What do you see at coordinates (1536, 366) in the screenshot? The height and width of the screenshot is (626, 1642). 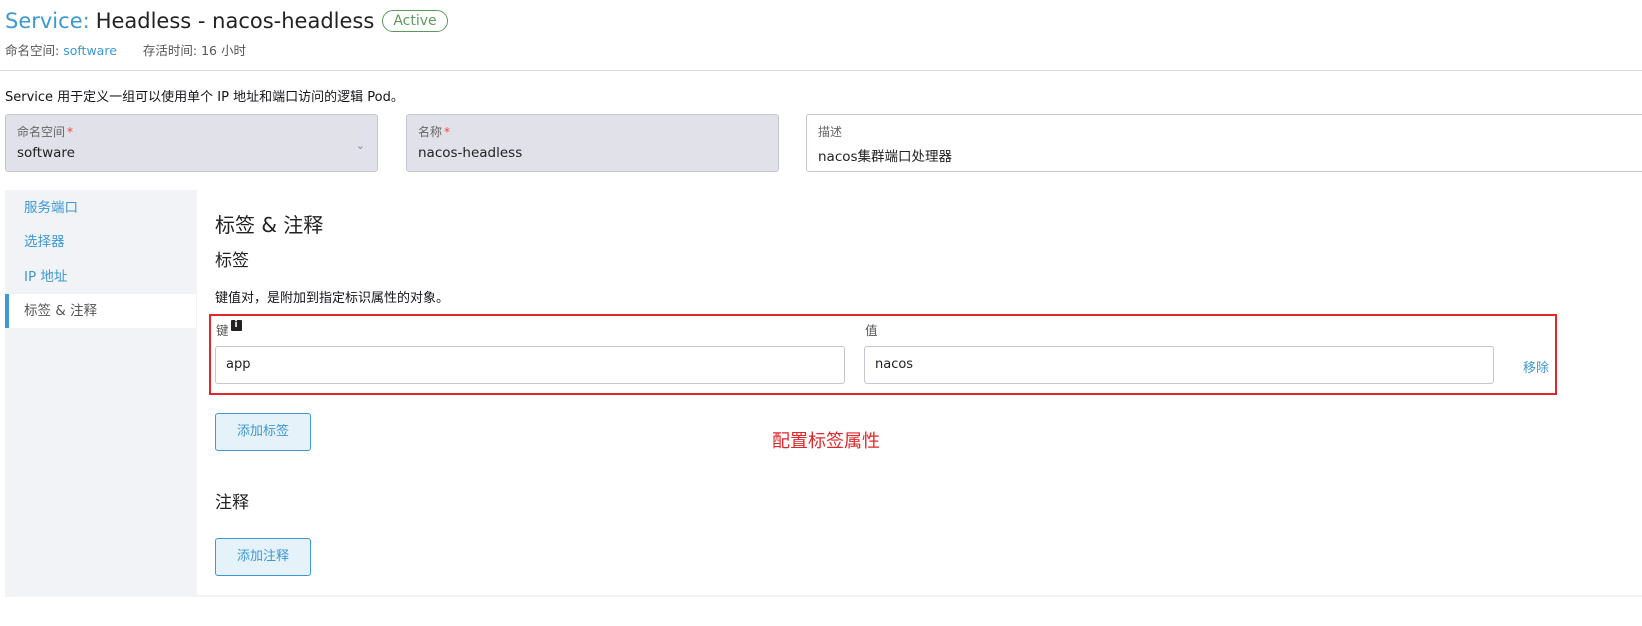 I see `remove-label-button: 移除` at bounding box center [1536, 366].